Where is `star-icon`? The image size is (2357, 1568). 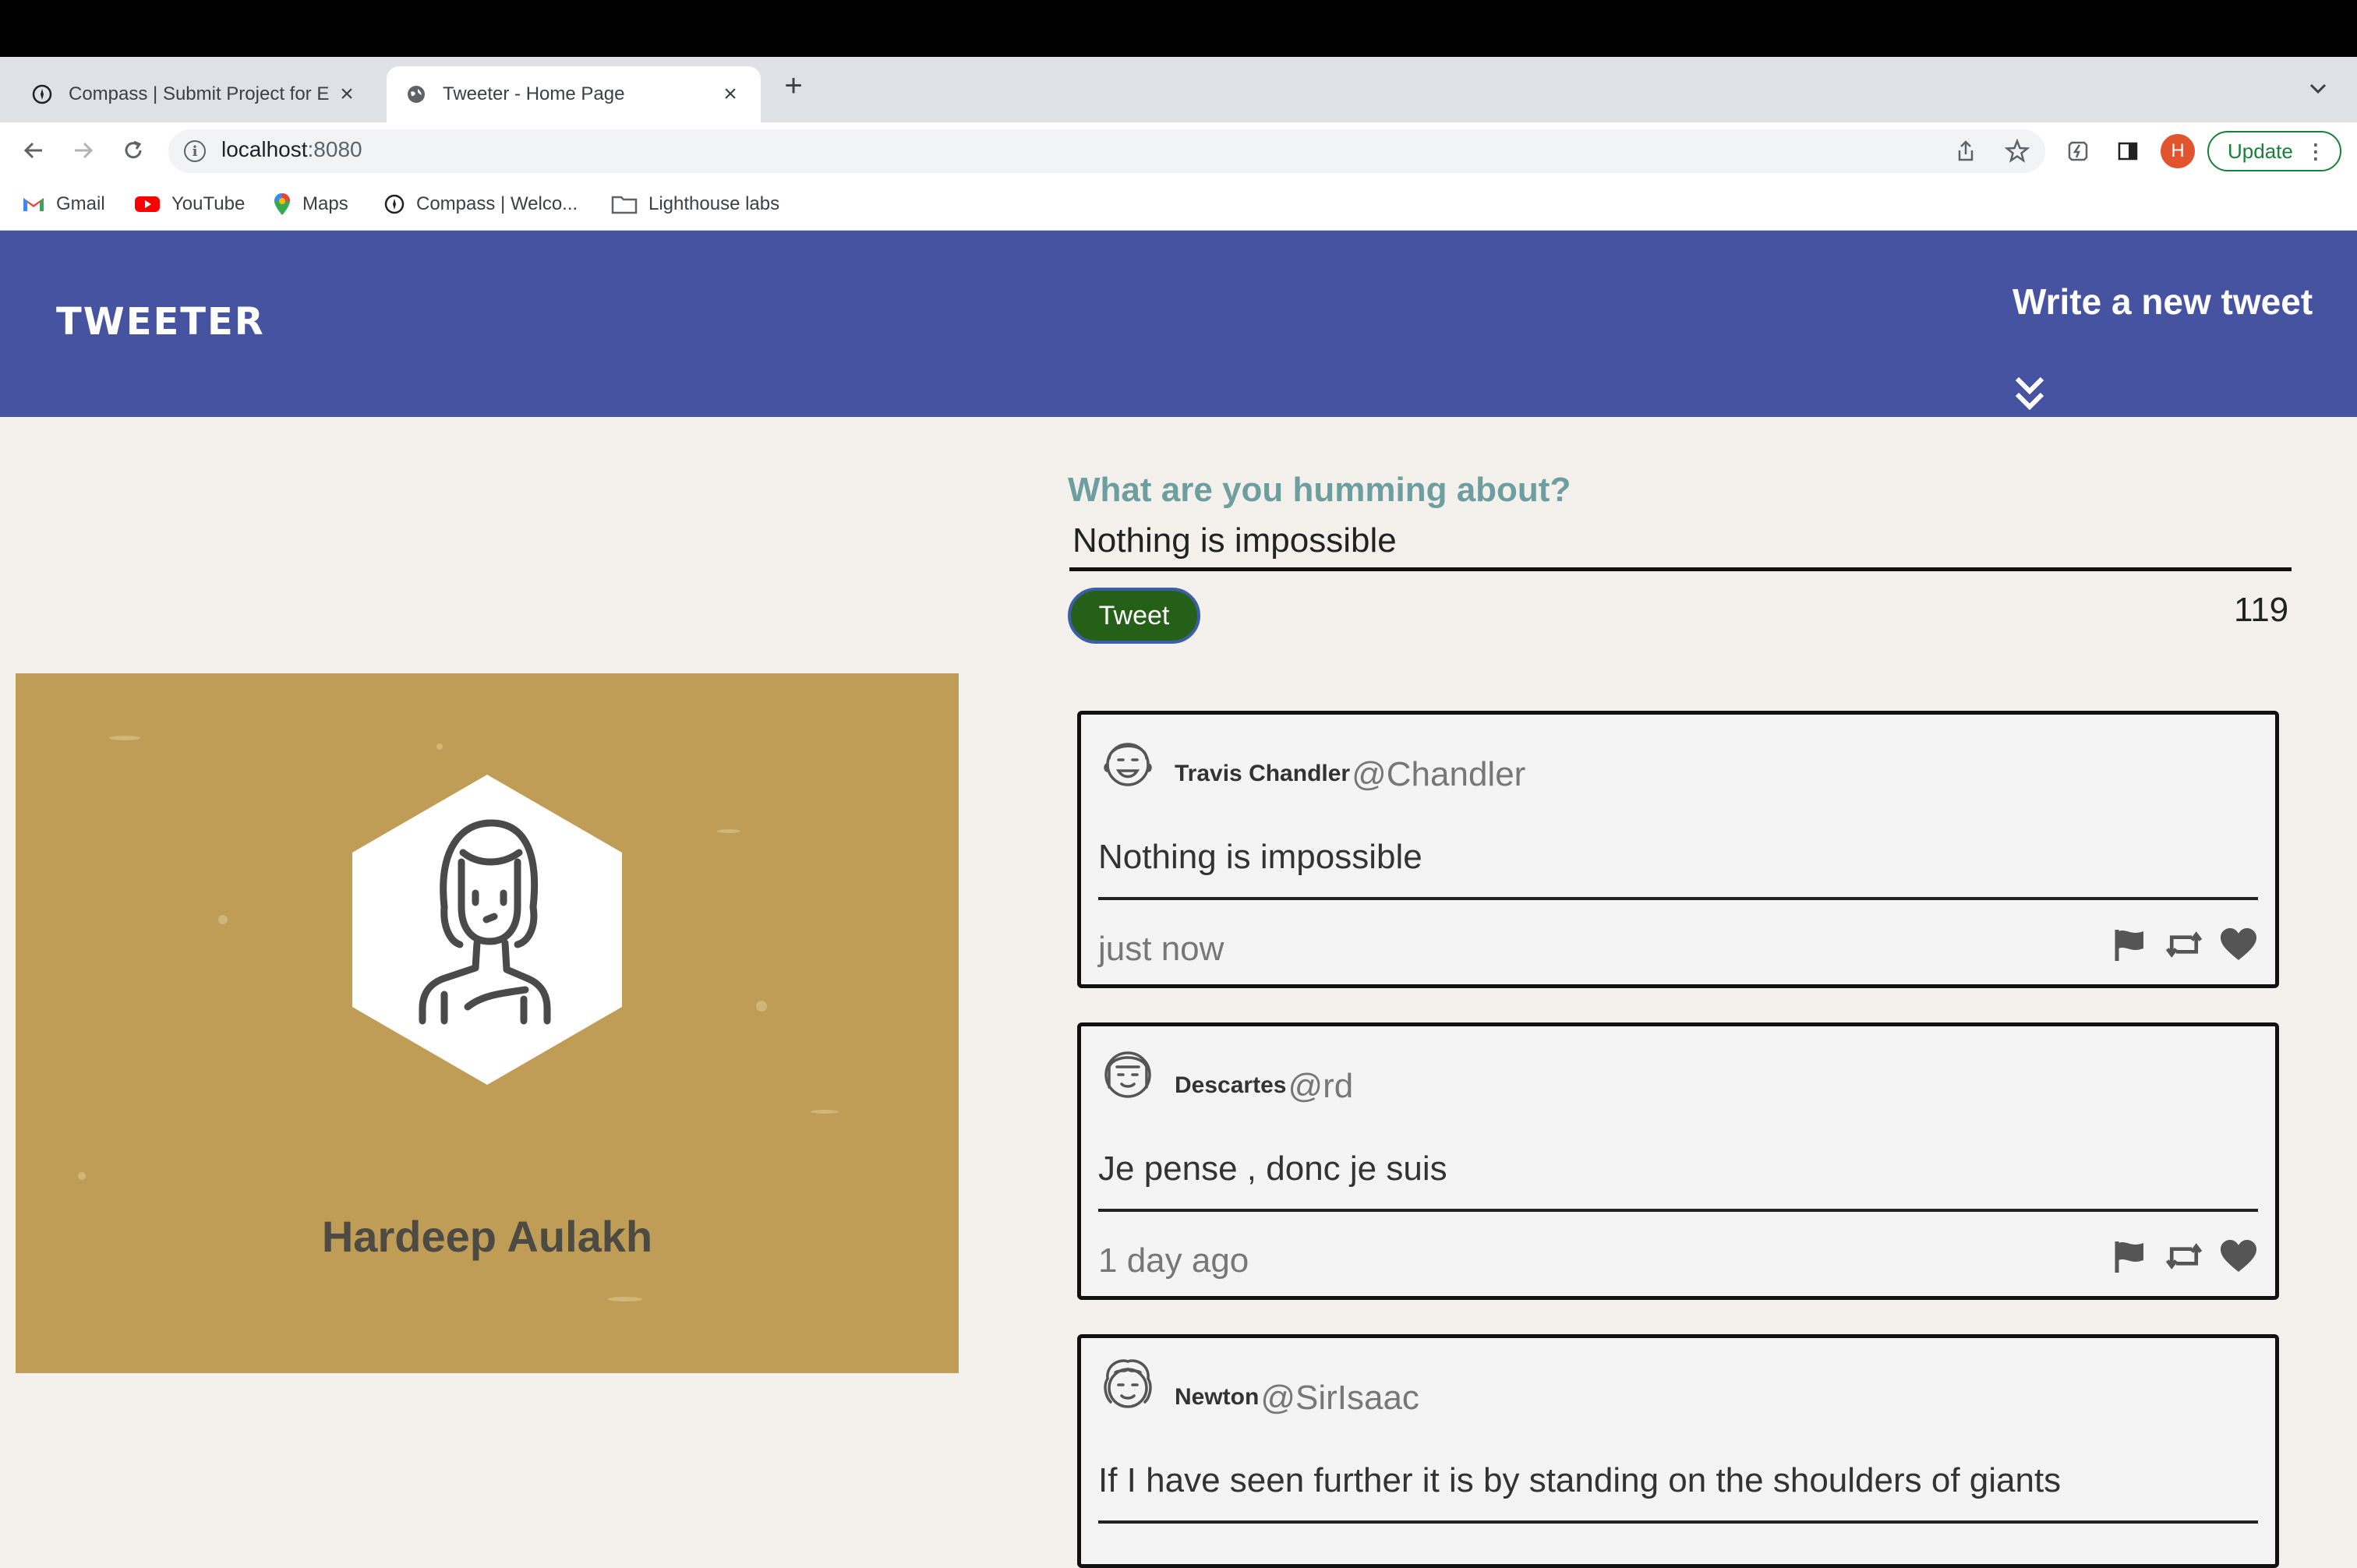 star-icon is located at coordinates (2017, 151).